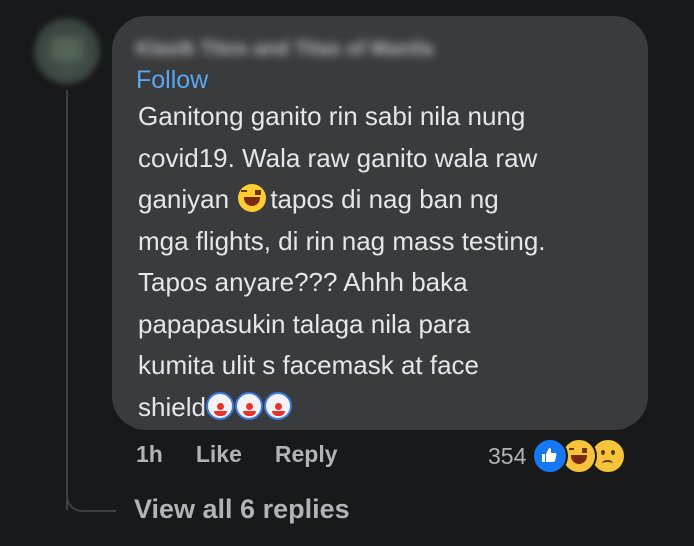 This screenshot has height=546, width=694. Describe the element at coordinates (507, 455) in the screenshot. I see `reaction-count: 354` at that location.